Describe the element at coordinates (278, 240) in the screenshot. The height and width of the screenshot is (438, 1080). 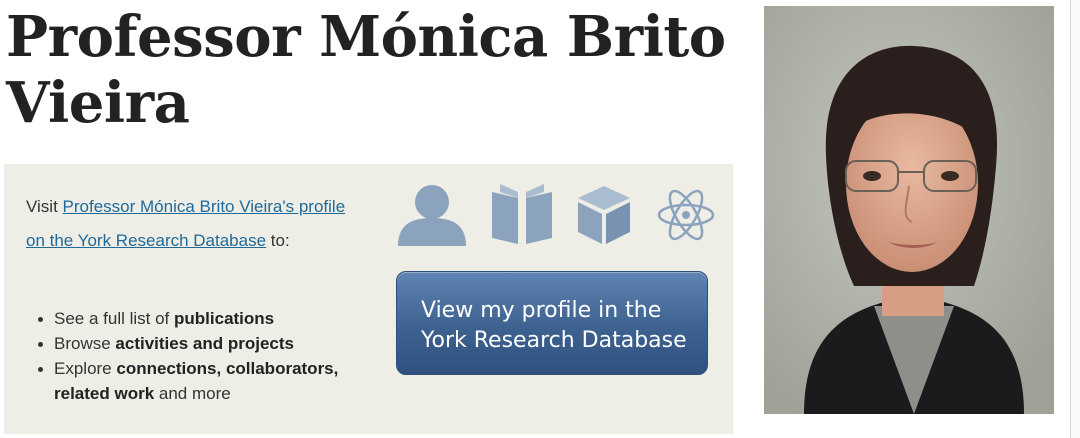
I see `visit-suffix: to:` at that location.